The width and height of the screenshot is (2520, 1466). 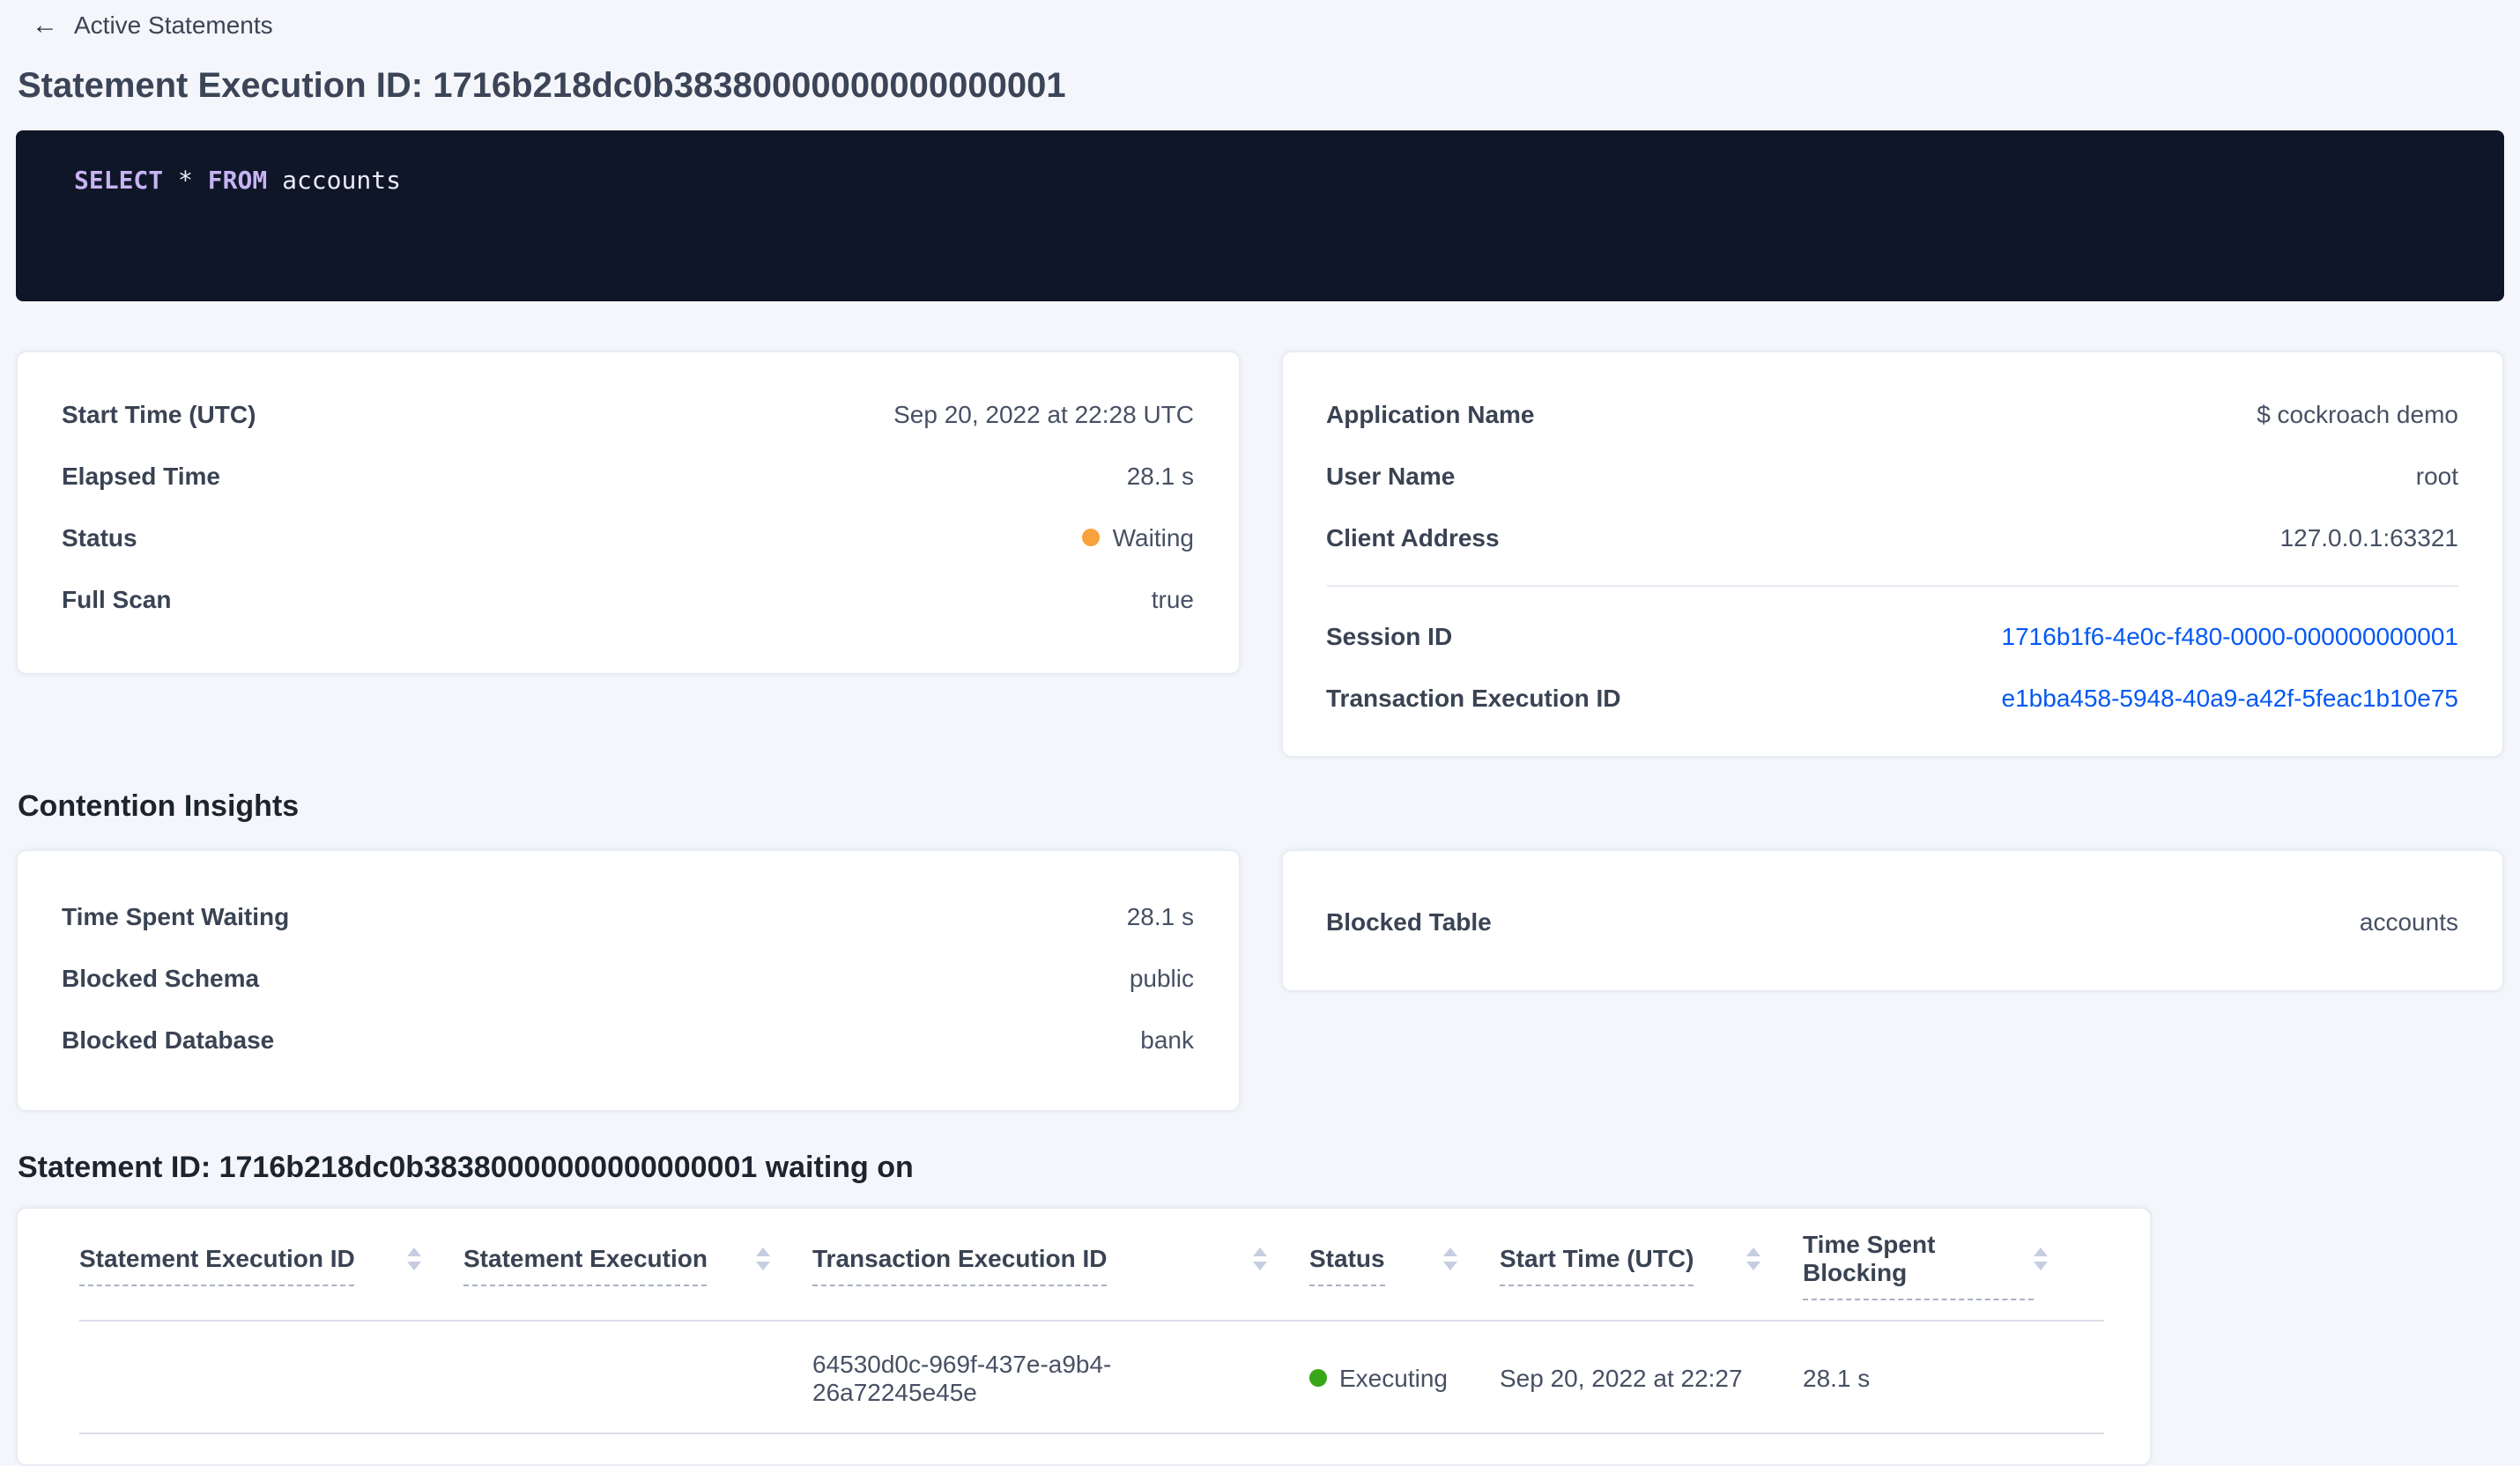 I want to click on column-header-statement-execution: Statement Execution, so click(x=637, y=1264).